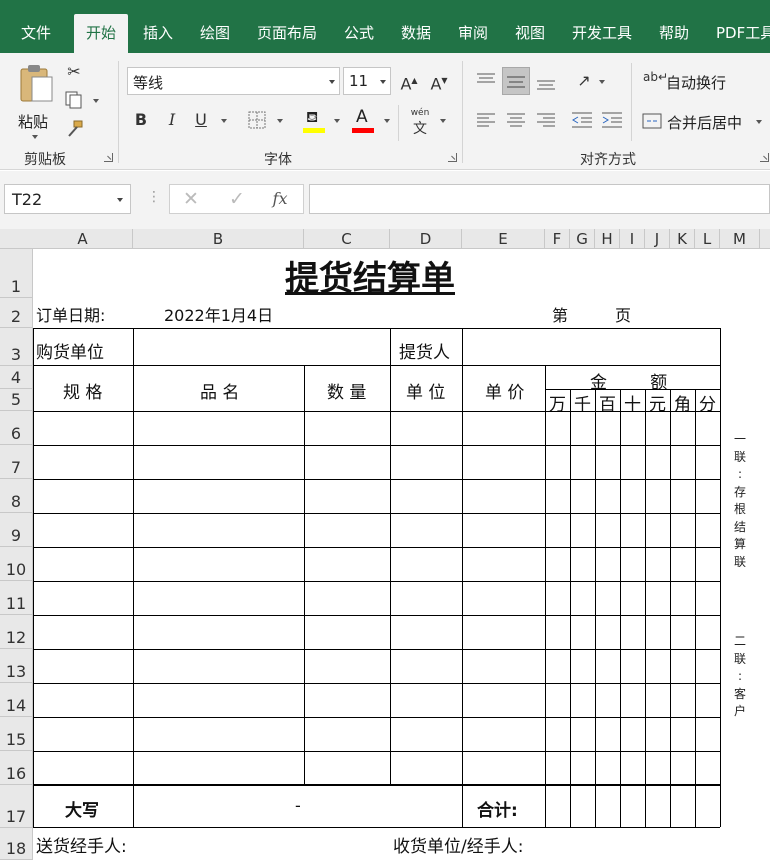  Describe the element at coordinates (96, 101) in the screenshot. I see `copy-dropdown-icon` at that location.